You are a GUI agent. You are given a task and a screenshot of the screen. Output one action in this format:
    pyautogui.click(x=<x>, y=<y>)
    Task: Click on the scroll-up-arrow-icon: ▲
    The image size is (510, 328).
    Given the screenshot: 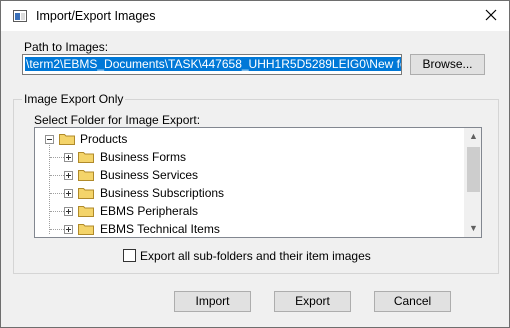 What is the action you would take?
    pyautogui.click(x=473, y=136)
    